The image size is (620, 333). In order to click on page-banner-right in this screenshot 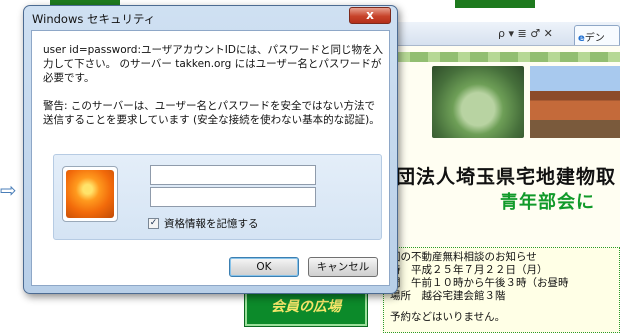, I will do `click(495, 4)`.